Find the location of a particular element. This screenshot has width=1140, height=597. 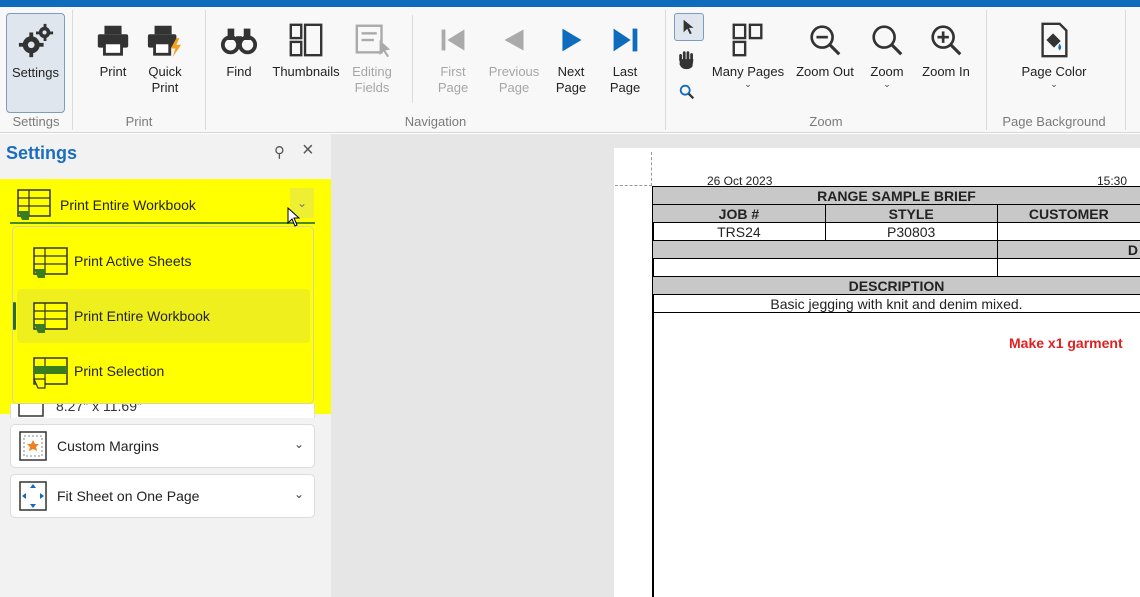

print-scope-selected: Print Entire Workbook is located at coordinates (128, 205).